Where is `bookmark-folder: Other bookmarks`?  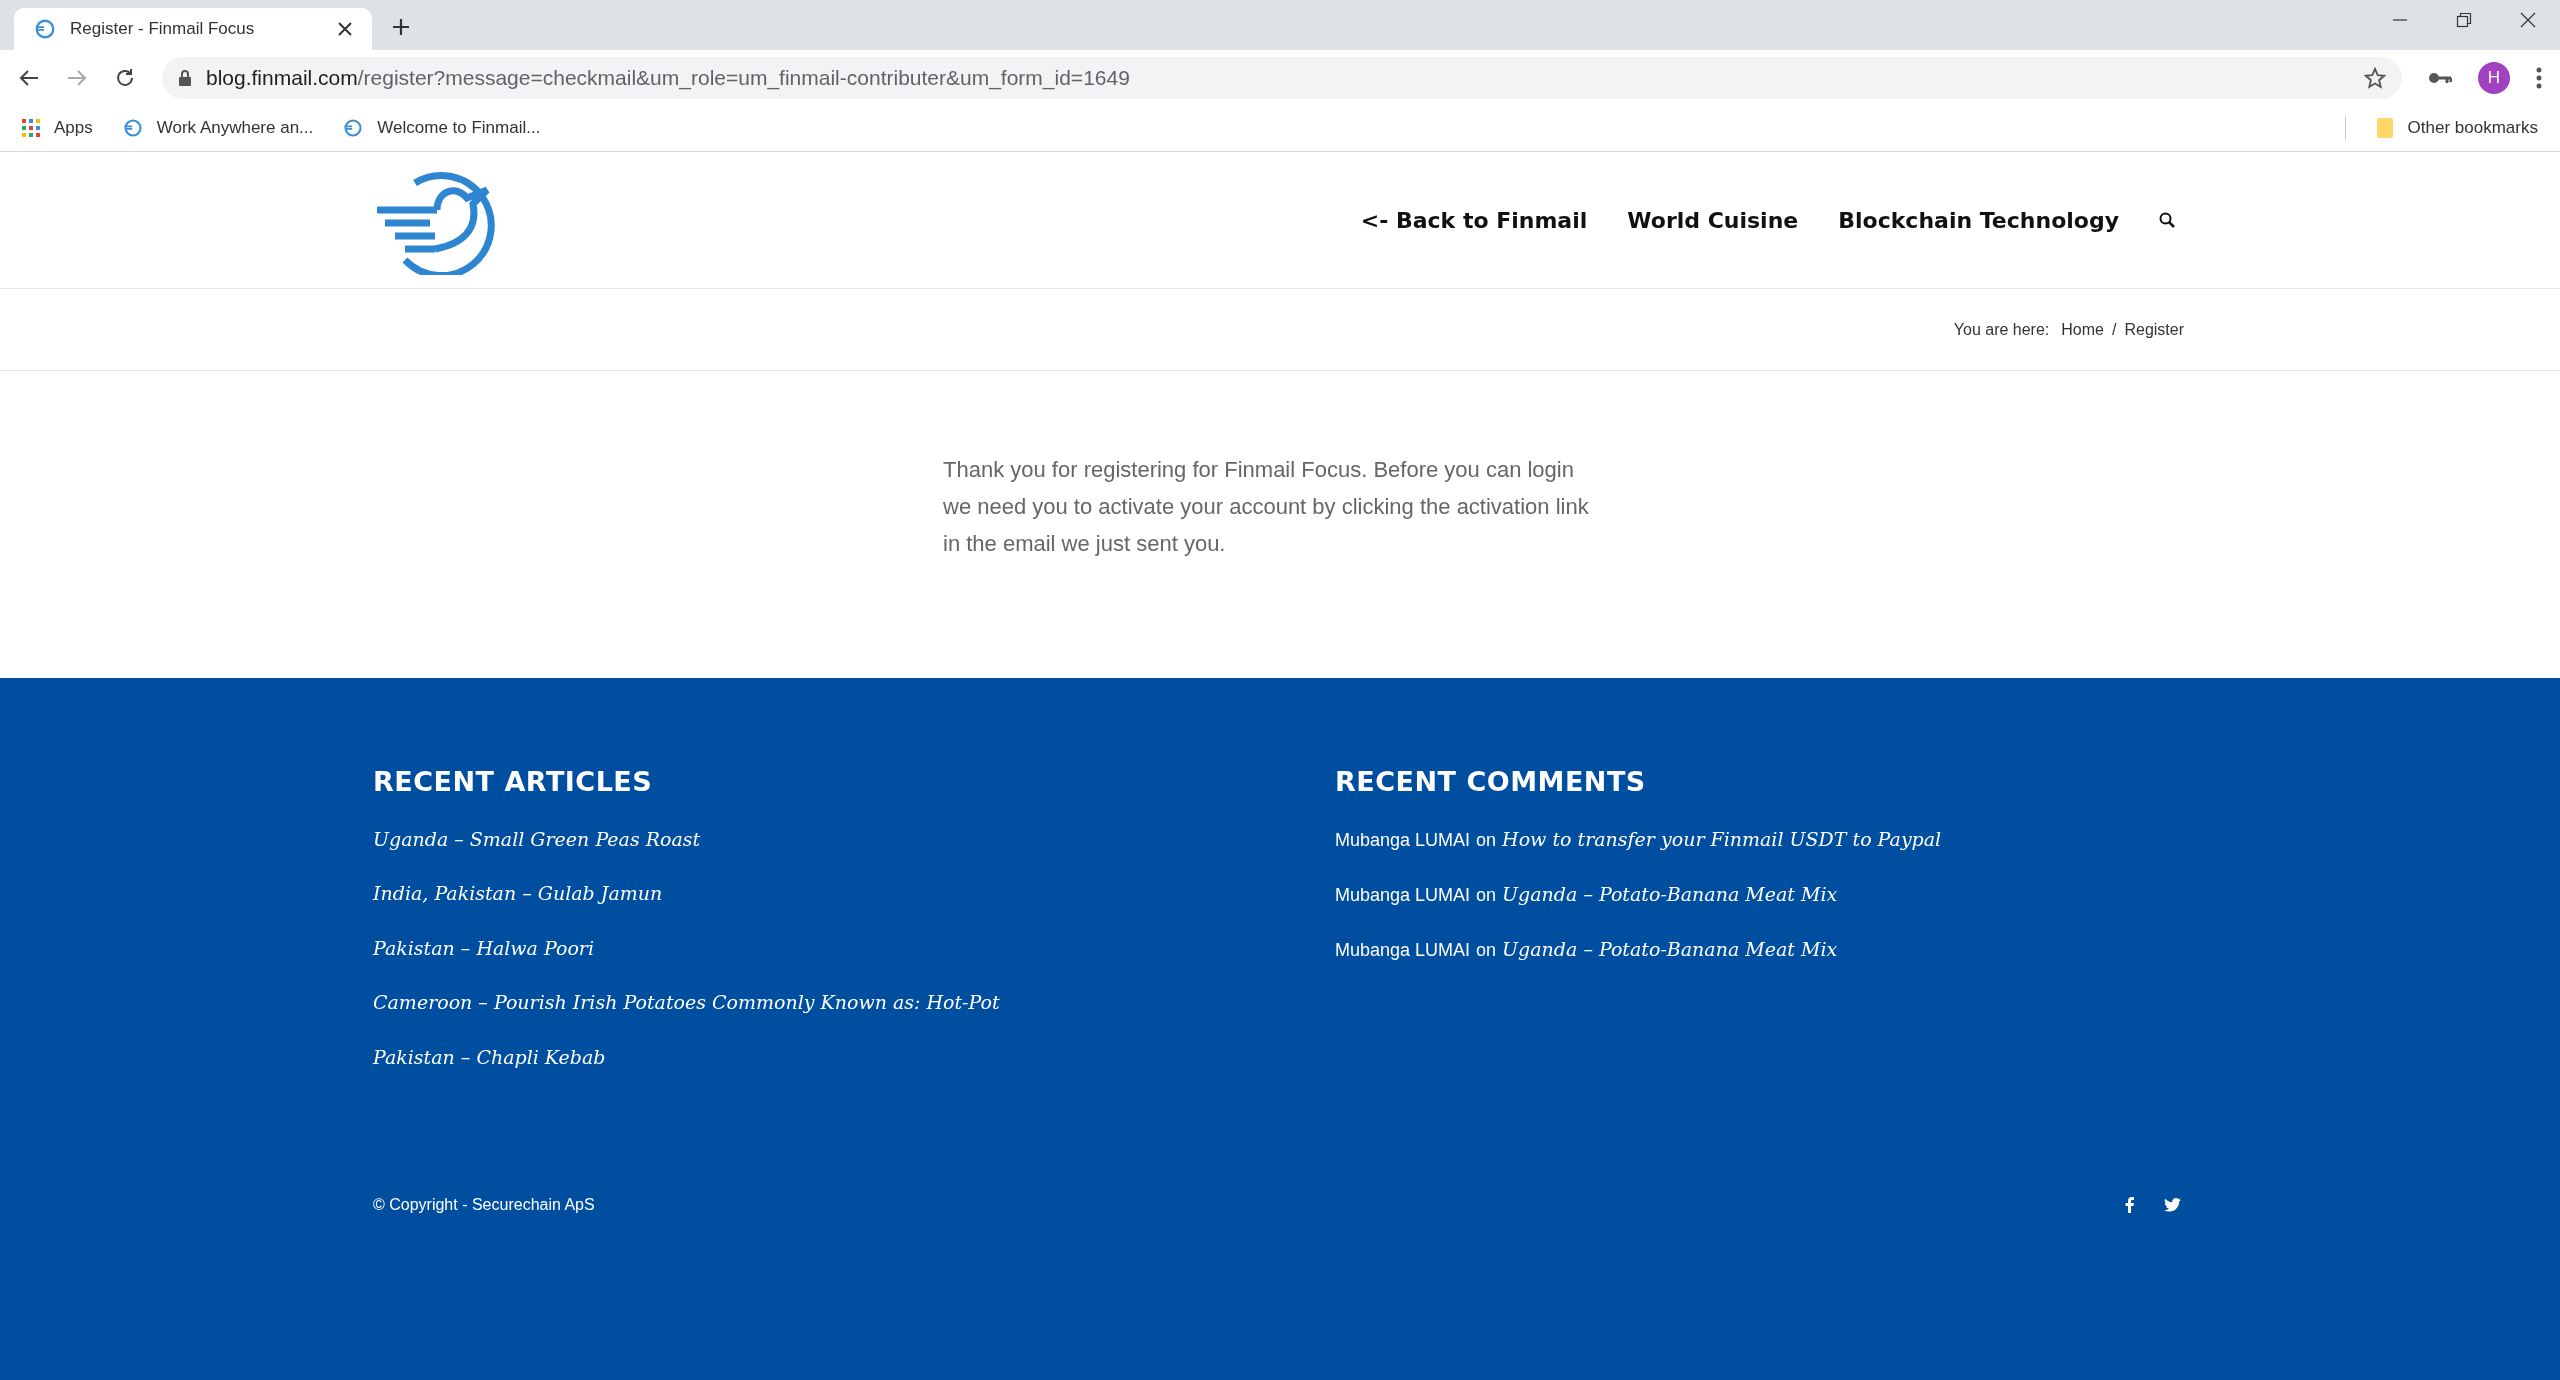 bookmark-folder: Other bookmarks is located at coordinates (2456, 128).